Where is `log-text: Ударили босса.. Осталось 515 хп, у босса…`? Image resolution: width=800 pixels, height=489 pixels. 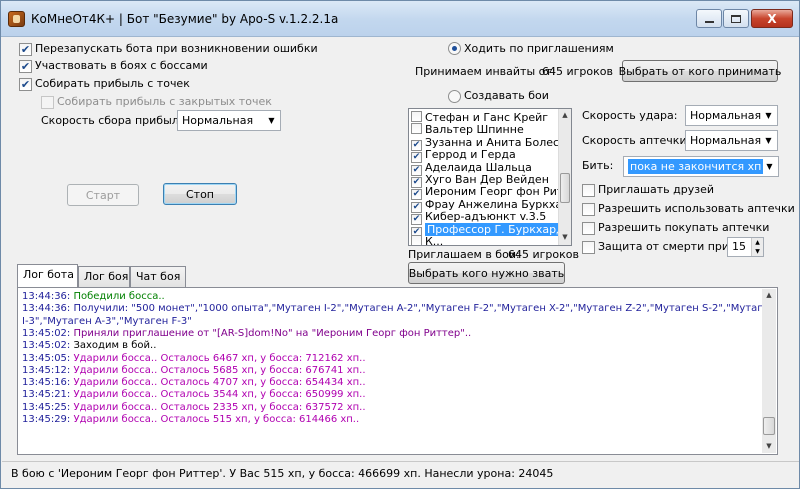
log-text: Ударили босса.. Осталось 515 хп, у босса… is located at coordinates (216, 419).